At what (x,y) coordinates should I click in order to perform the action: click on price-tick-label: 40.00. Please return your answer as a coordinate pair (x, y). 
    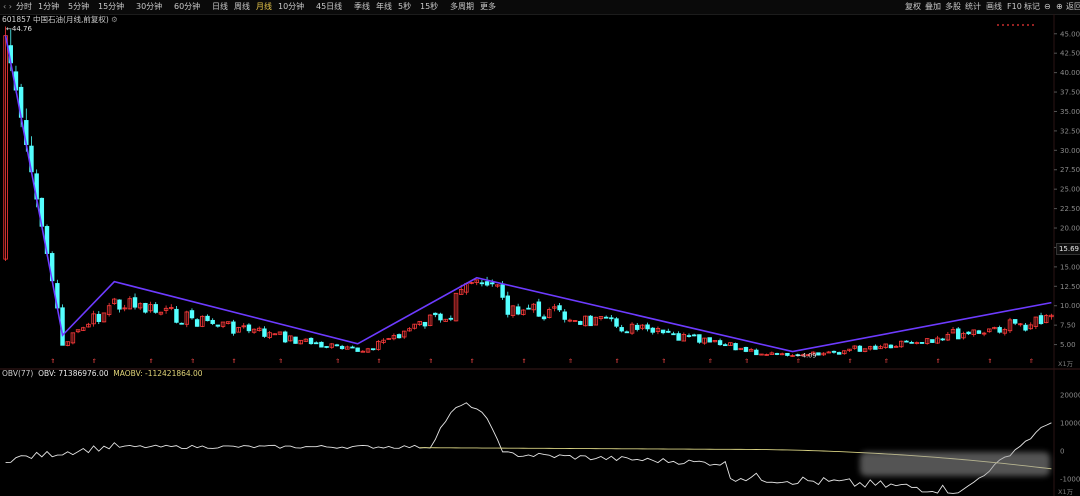
    Looking at the image, I should click on (1070, 73).